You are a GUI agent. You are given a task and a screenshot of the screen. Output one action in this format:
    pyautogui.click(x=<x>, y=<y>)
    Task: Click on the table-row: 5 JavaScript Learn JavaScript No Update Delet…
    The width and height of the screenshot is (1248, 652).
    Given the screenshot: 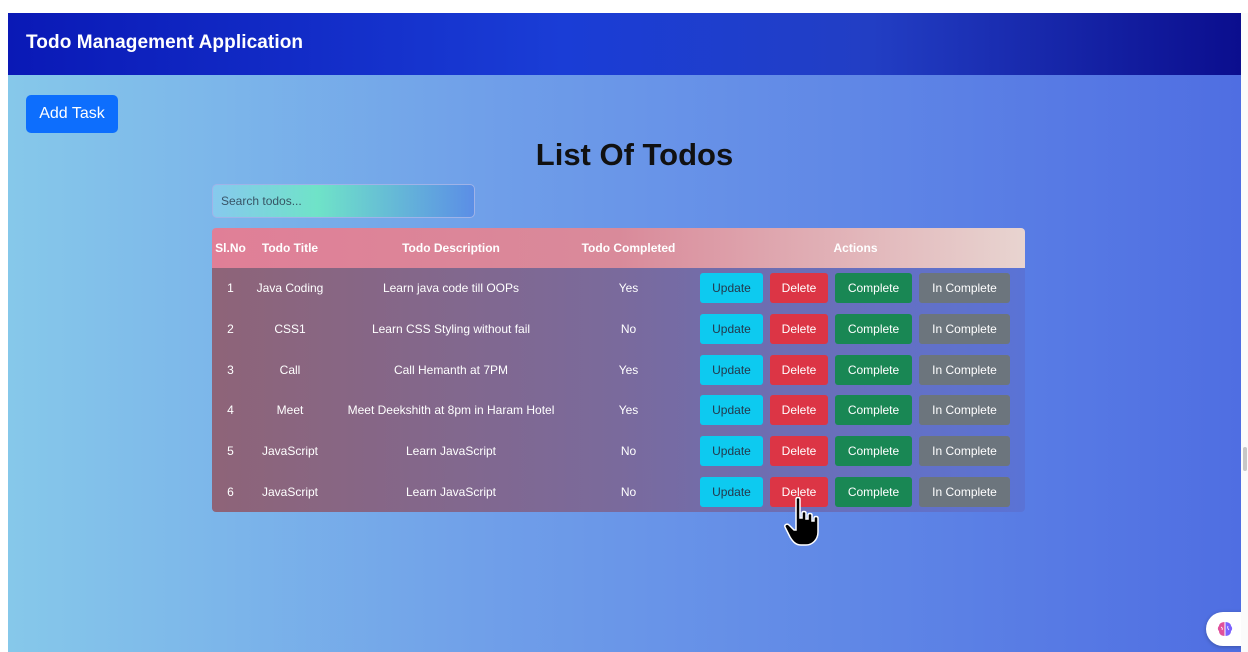 What is the action you would take?
    pyautogui.click(x=618, y=451)
    